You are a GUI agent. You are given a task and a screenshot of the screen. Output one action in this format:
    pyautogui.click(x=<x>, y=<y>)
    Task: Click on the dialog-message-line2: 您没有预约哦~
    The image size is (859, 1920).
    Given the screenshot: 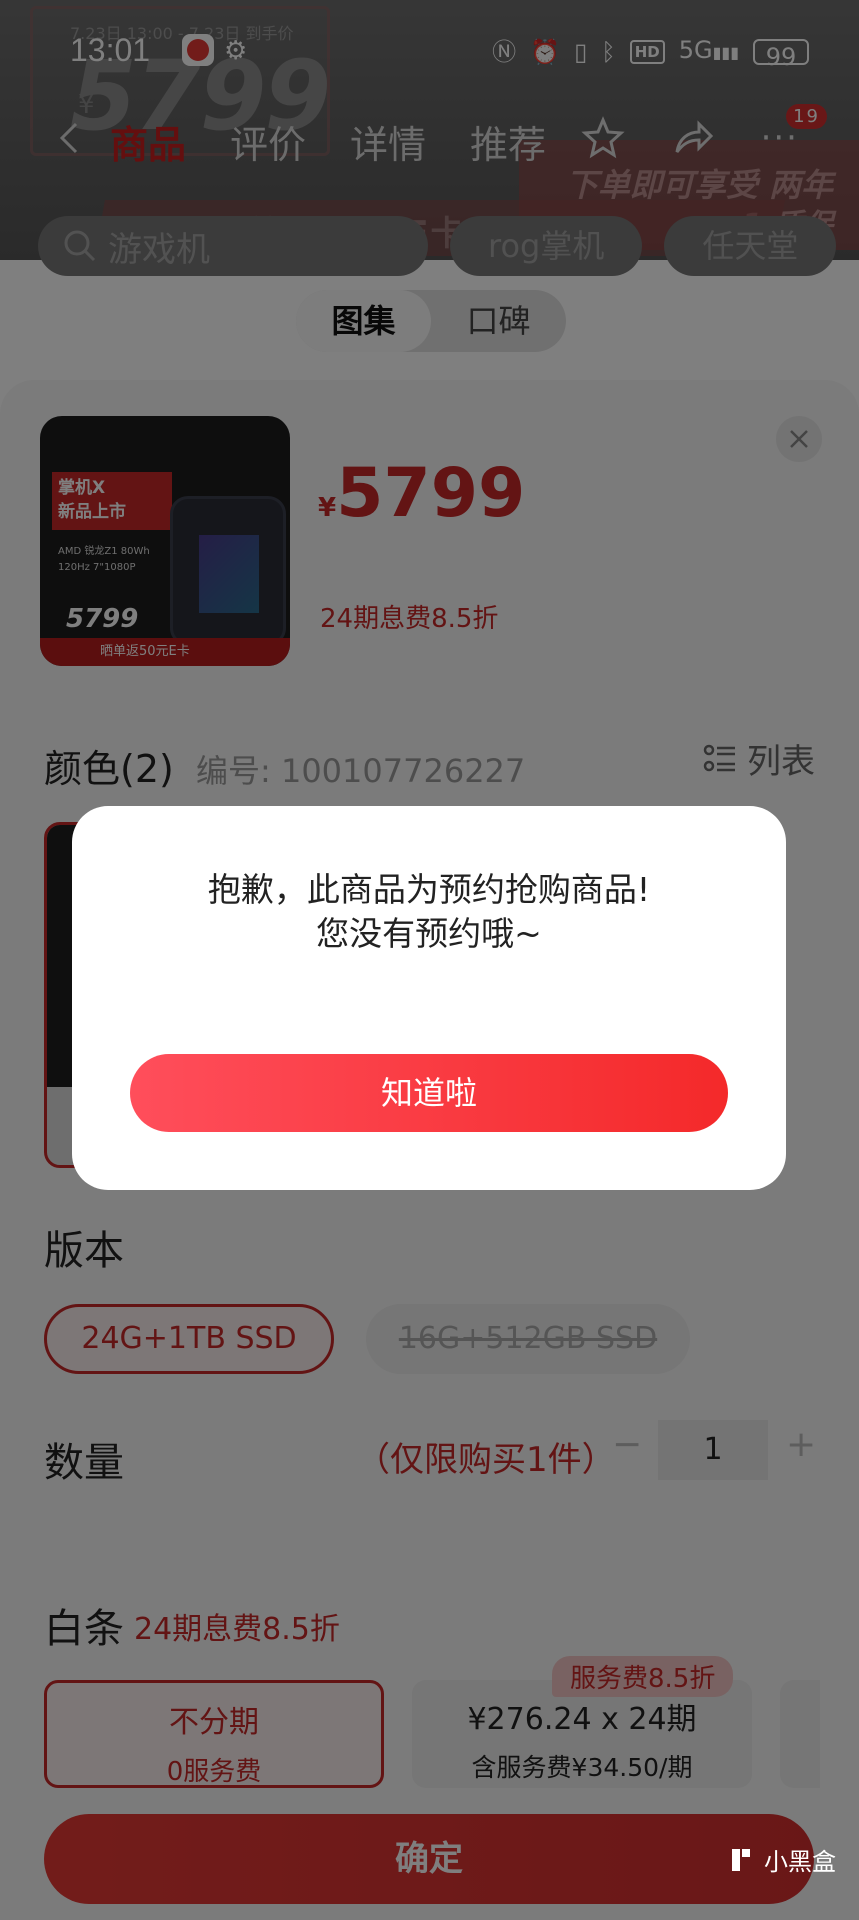 What is the action you would take?
    pyautogui.click(x=429, y=933)
    